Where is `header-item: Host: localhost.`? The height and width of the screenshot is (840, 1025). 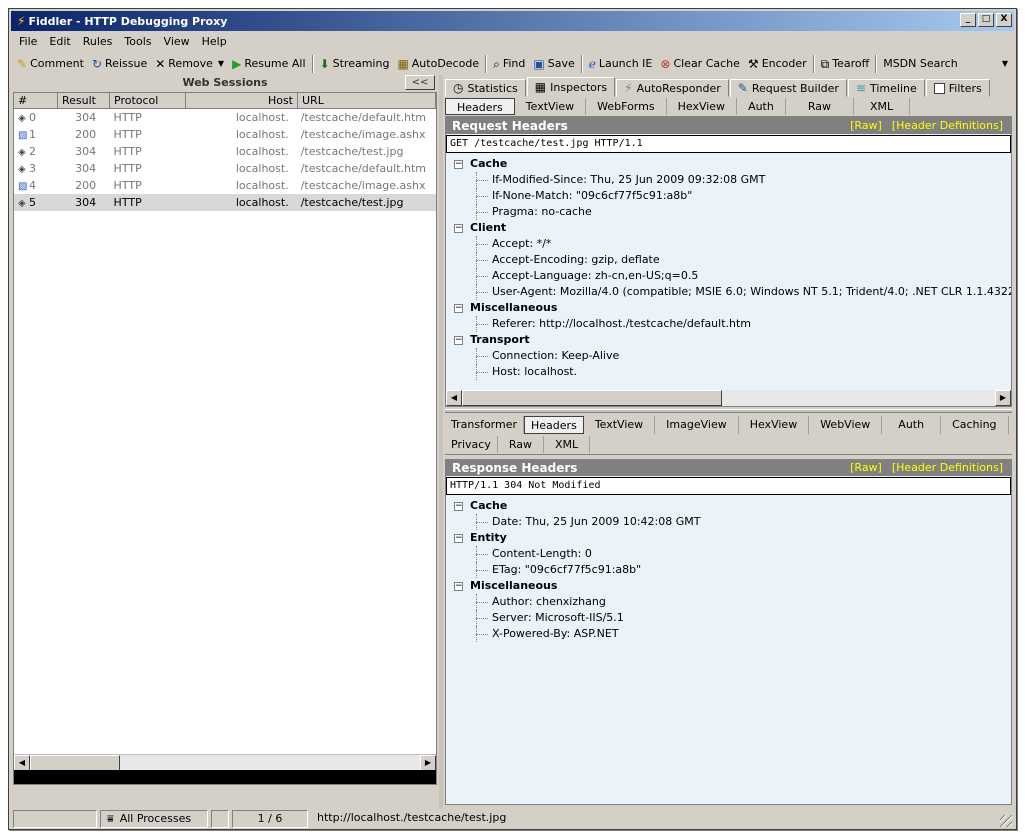 header-item: Host: localhost. is located at coordinates (731, 372).